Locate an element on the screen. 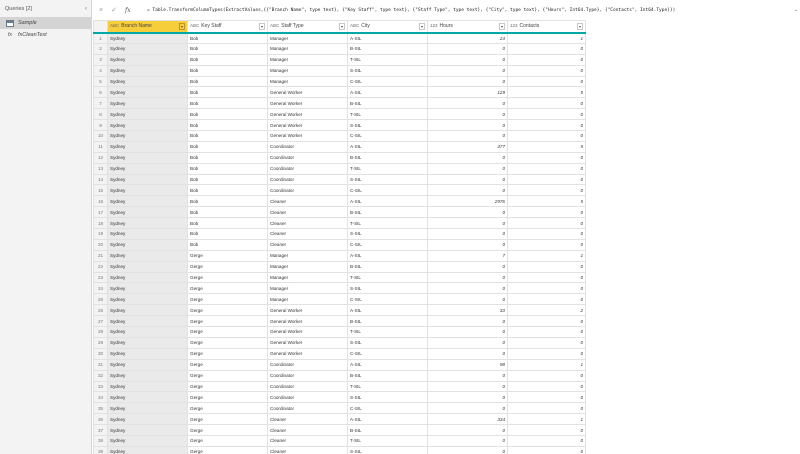 The width and height of the screenshot is (800, 454). queries-header: Queries [2] ‹ is located at coordinates (45, 8).